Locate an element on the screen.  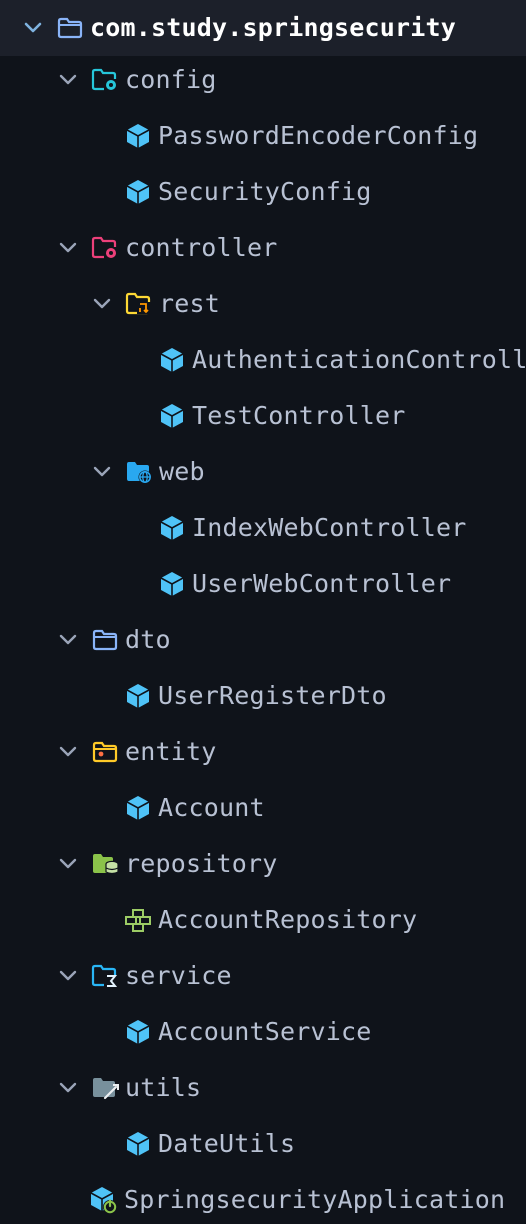
tree-node-label: controller is located at coordinates (201, 247).